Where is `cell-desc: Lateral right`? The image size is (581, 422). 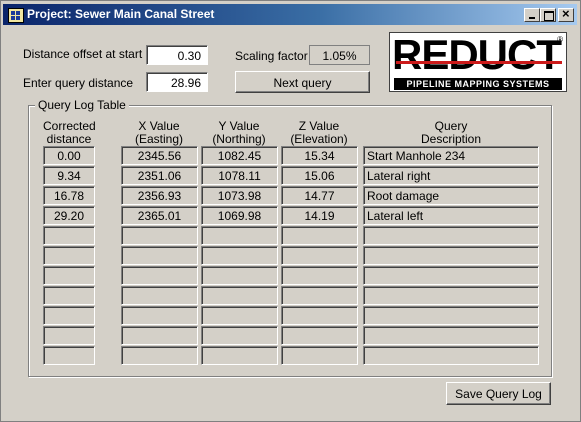 cell-desc: Lateral right is located at coordinates (451, 175).